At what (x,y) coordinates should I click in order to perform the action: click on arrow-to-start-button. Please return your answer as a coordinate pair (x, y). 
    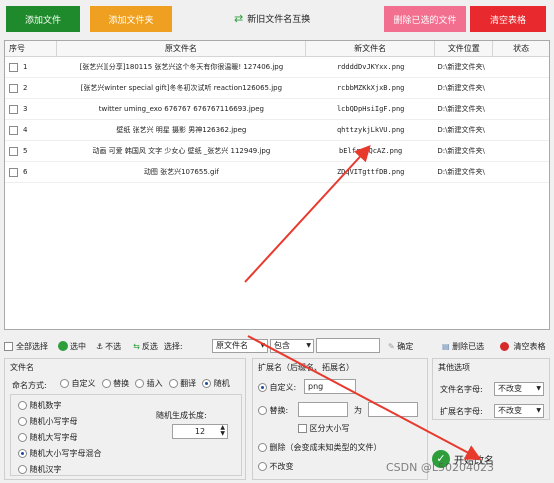
    Looking at the image, I should click on (364, 397).